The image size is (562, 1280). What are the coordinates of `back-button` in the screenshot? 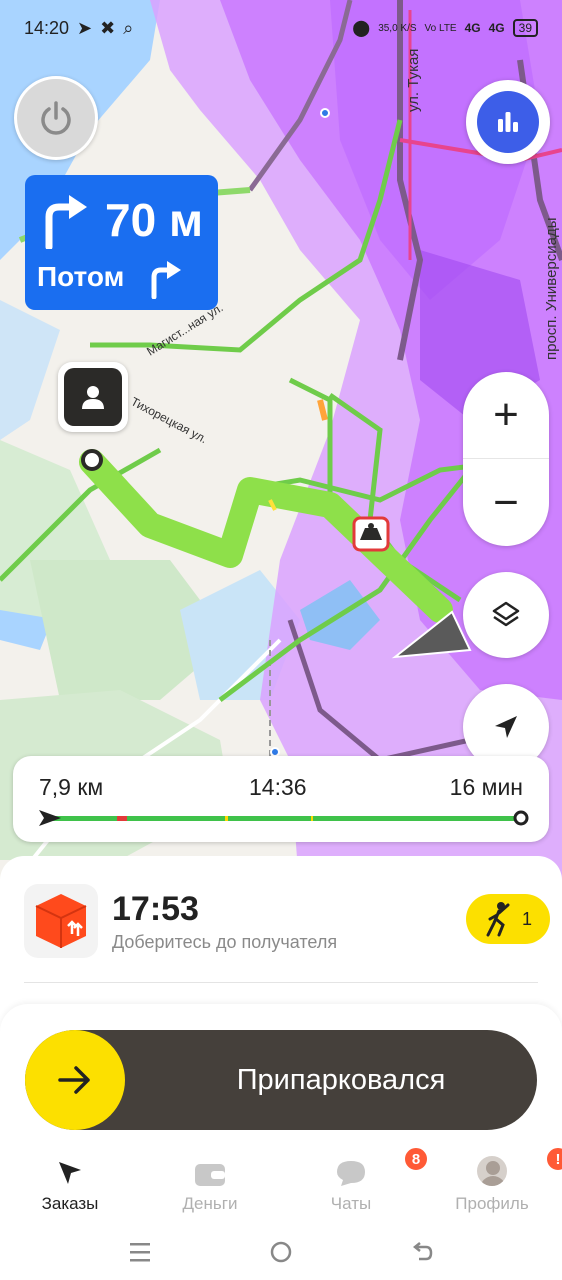 It's located at (422, 1252).